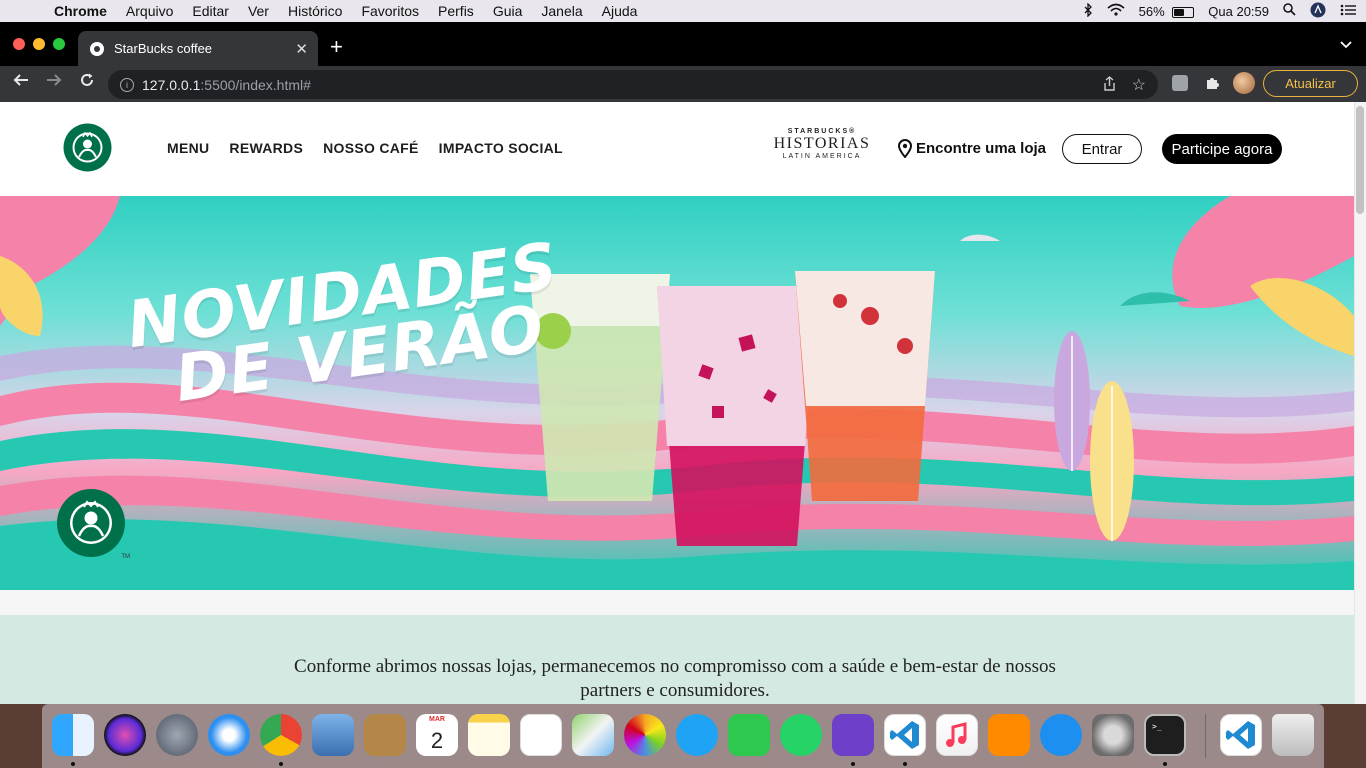  What do you see at coordinates (1183, 12) in the screenshot?
I see `battery-icon` at bounding box center [1183, 12].